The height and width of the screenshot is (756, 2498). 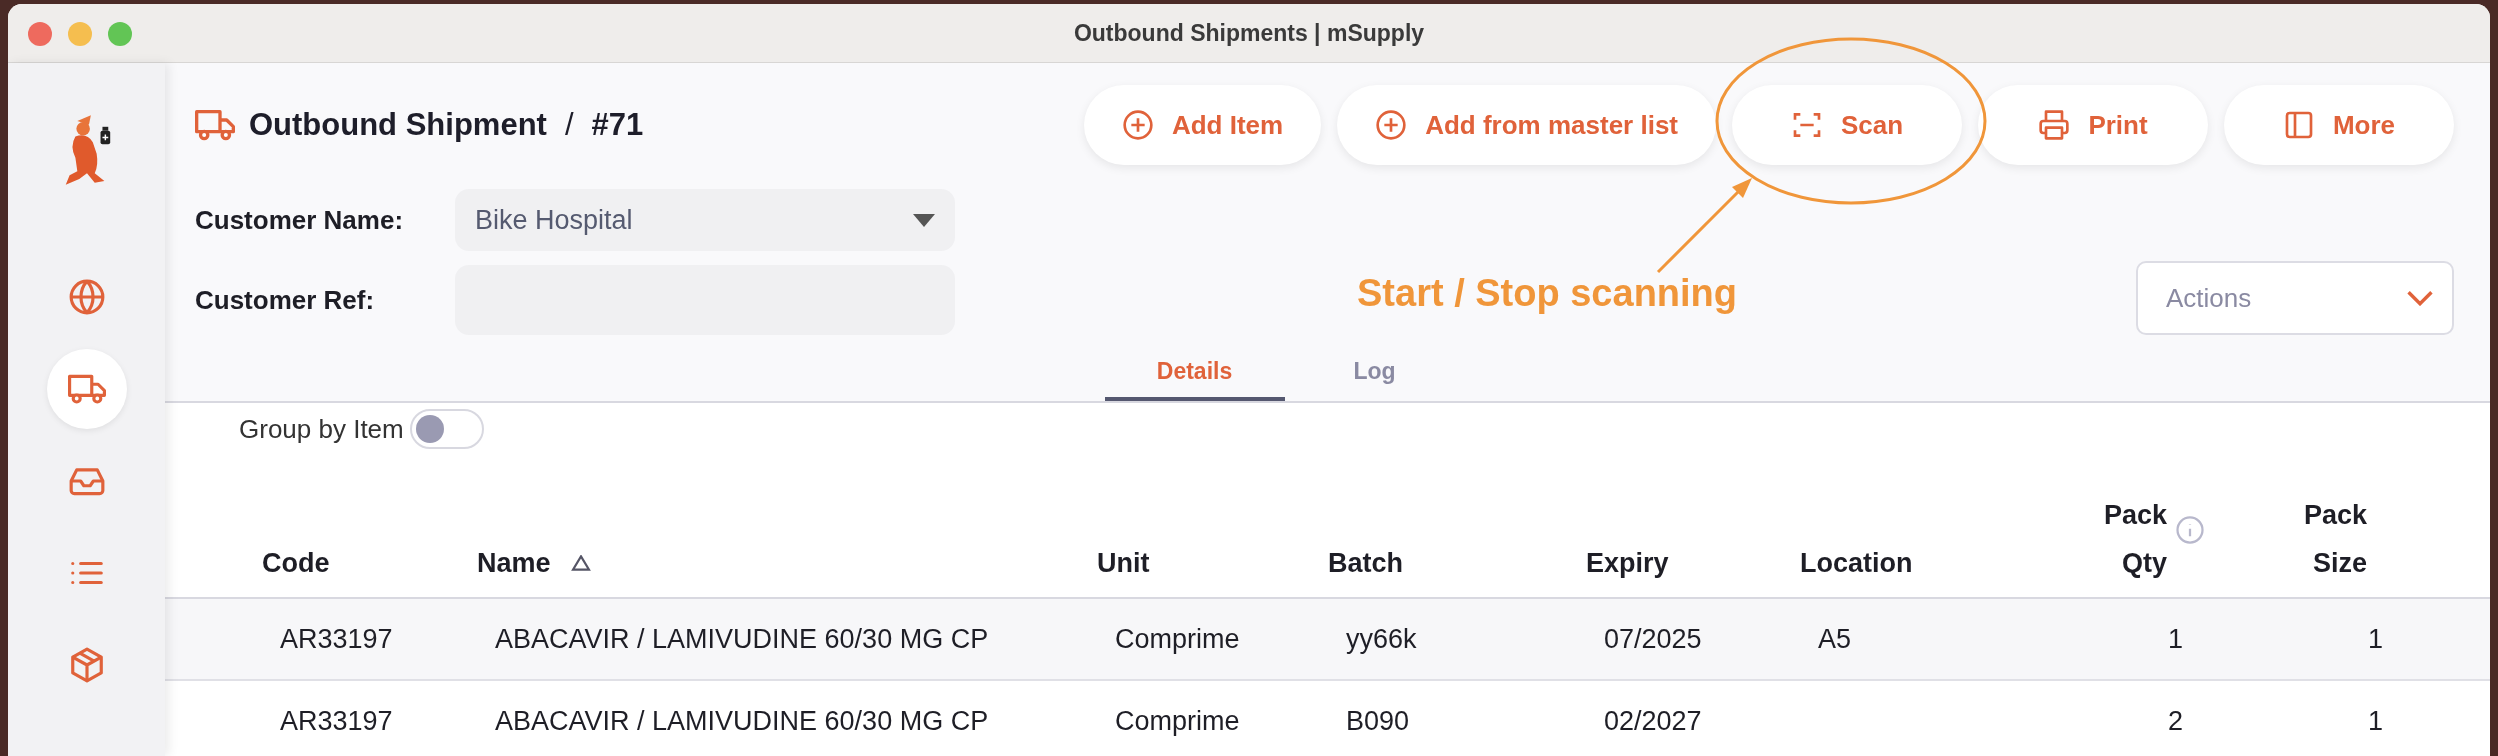 I want to click on table-cell: A5, so click(x=1835, y=638).